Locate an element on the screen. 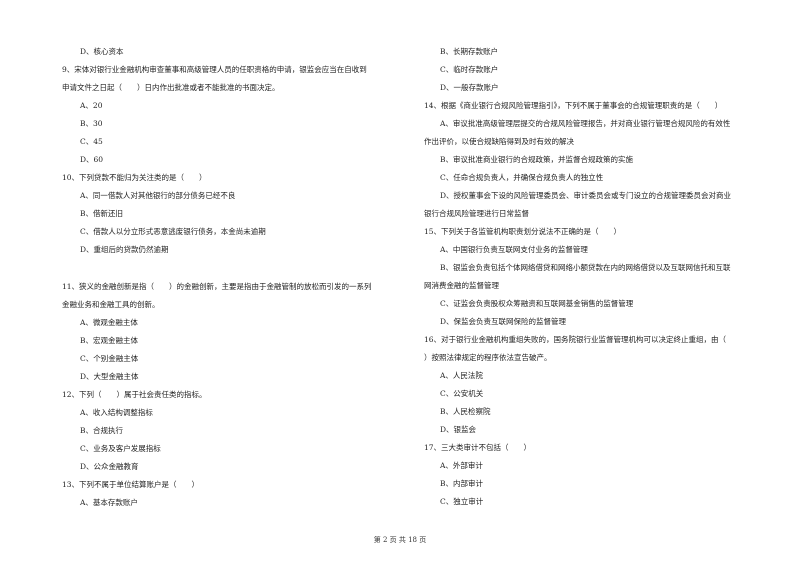  question-text: 12、下列（ ）属于社会责任类的指标。 is located at coordinates (134, 394).